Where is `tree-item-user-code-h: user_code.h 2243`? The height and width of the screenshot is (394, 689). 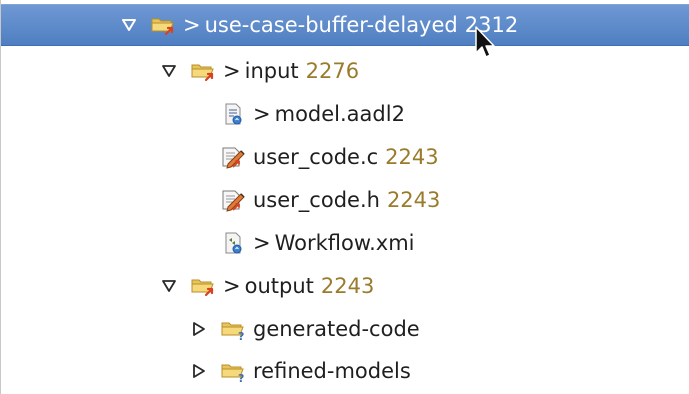 tree-item-user-code-h: user_code.h 2243 is located at coordinates (345, 200).